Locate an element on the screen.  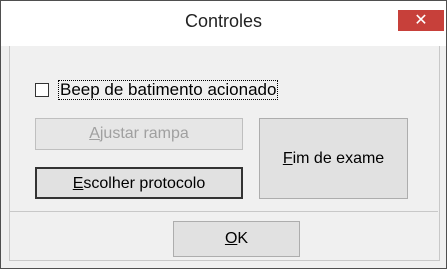
escolher-protocolo-button: Escolher protocolo is located at coordinates (139, 183).